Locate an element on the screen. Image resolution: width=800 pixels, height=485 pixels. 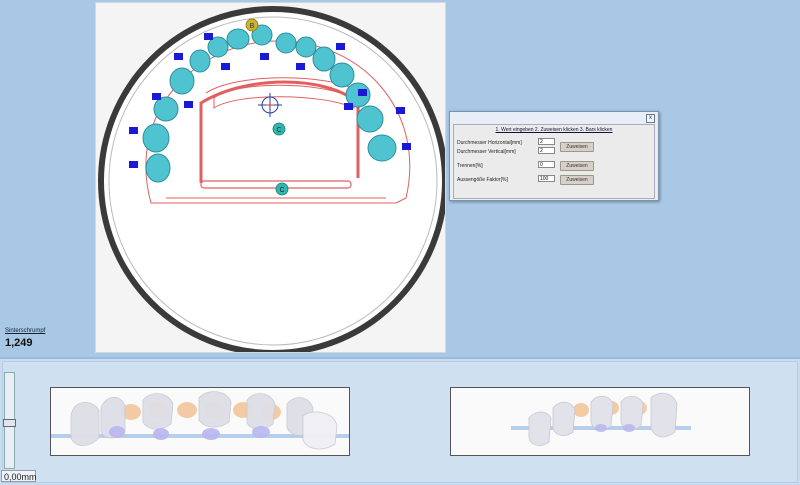
shrinkage-label: Sinterschrumpf is located at coordinates (25, 331).